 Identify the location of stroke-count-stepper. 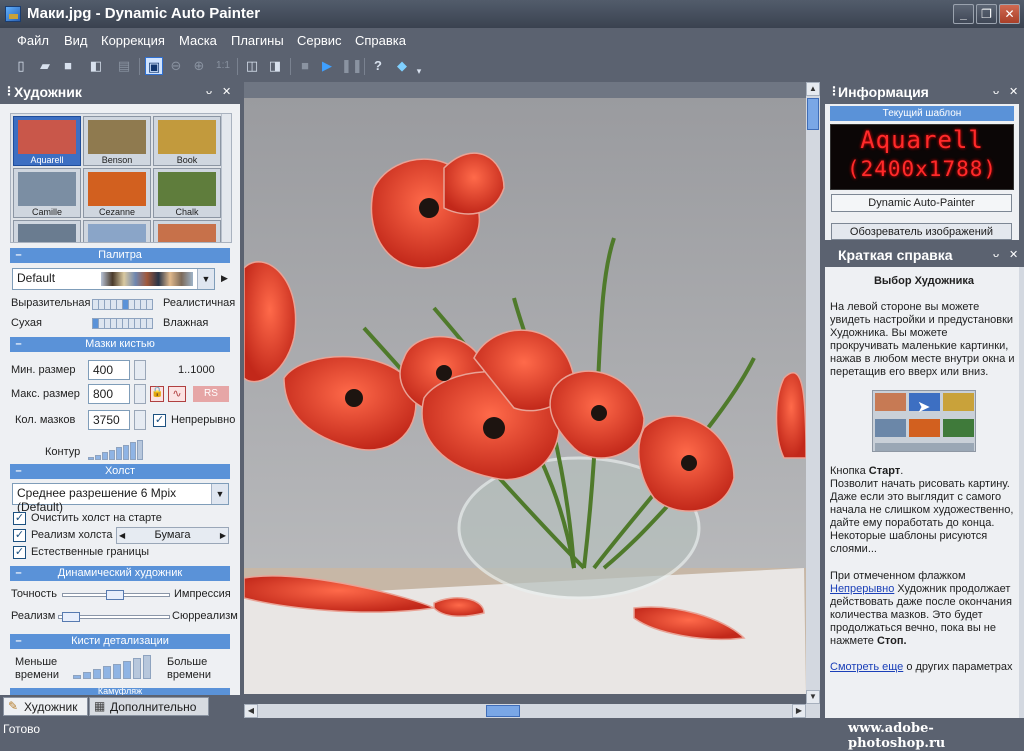
(140, 420).